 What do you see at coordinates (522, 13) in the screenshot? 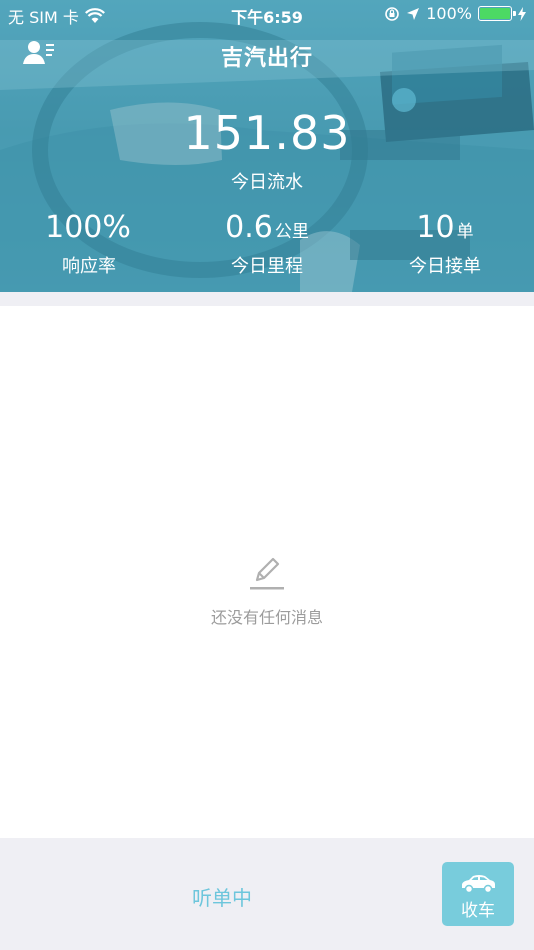
I see `charging-icon` at bounding box center [522, 13].